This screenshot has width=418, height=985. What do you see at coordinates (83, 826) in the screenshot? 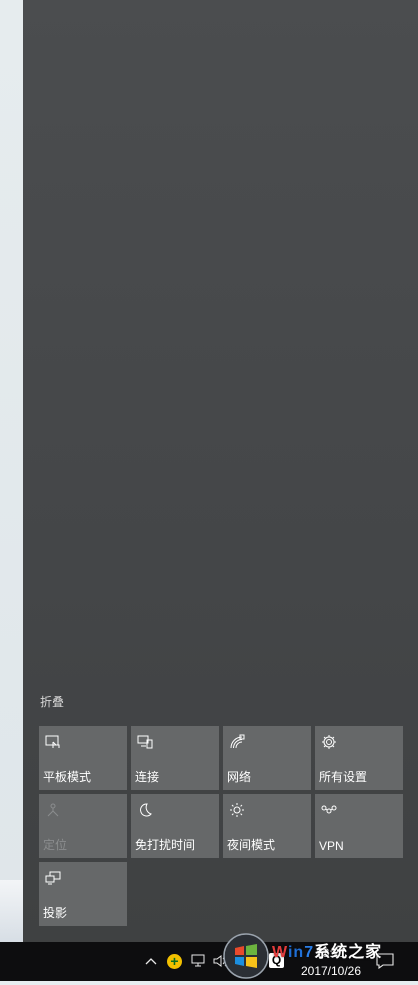
I see `tile-location: 定位` at bounding box center [83, 826].